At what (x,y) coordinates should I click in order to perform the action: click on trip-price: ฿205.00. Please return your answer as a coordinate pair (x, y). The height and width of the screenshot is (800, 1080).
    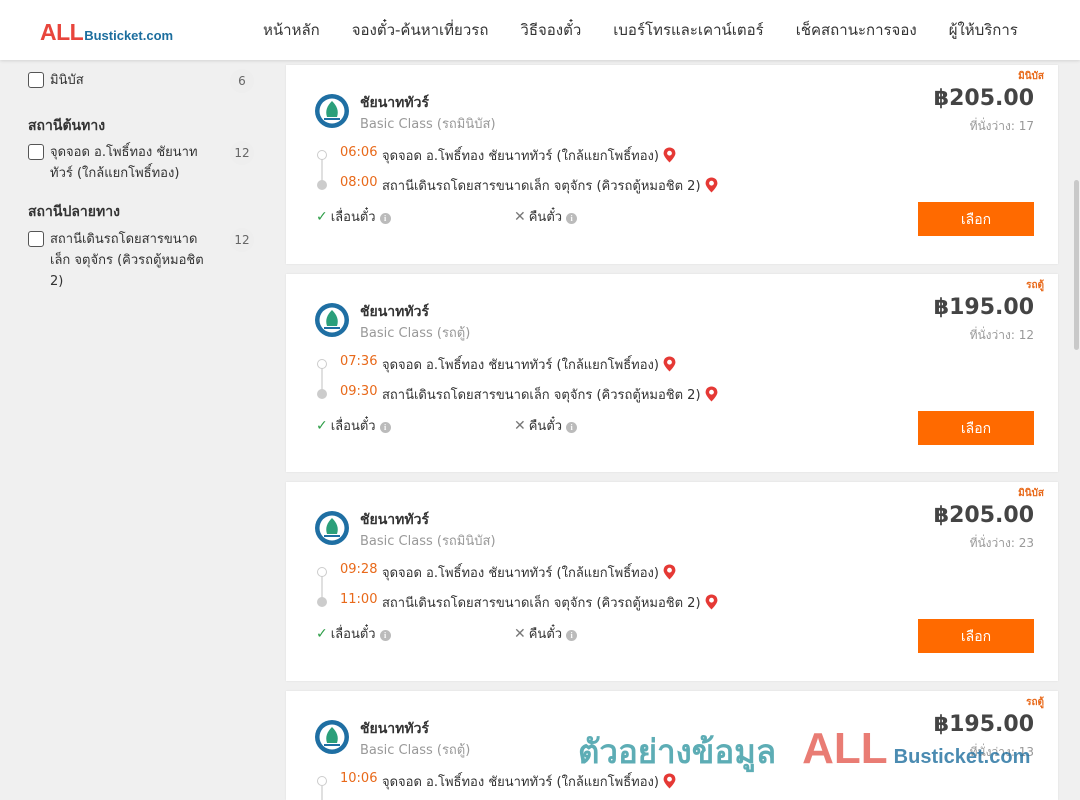
    Looking at the image, I should click on (983, 515).